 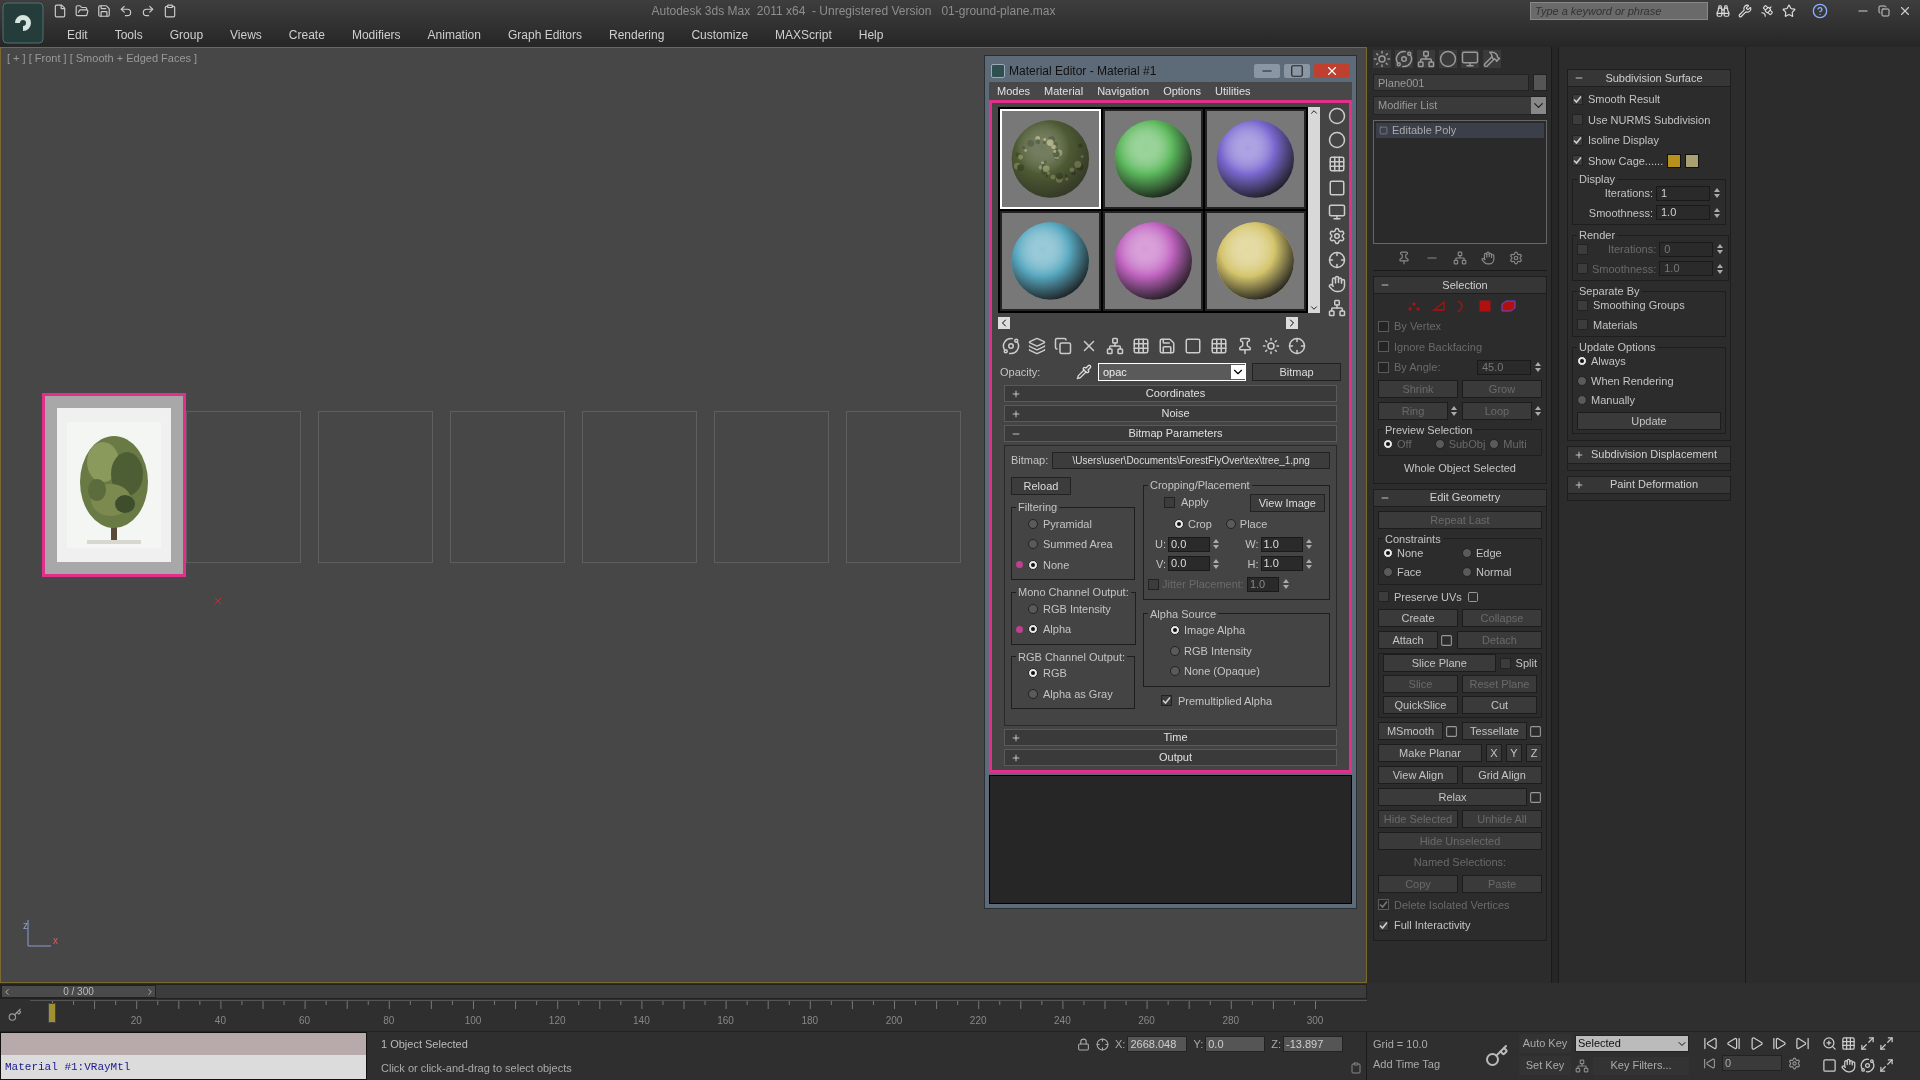 I want to click on menu-item: Help, so click(x=871, y=34).